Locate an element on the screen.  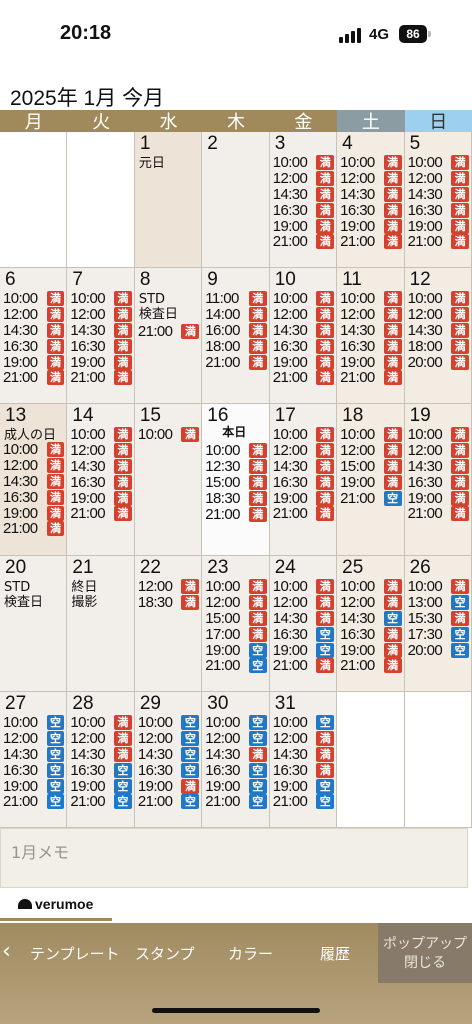
time-slot: 17:30 空 is located at coordinates (438, 634).